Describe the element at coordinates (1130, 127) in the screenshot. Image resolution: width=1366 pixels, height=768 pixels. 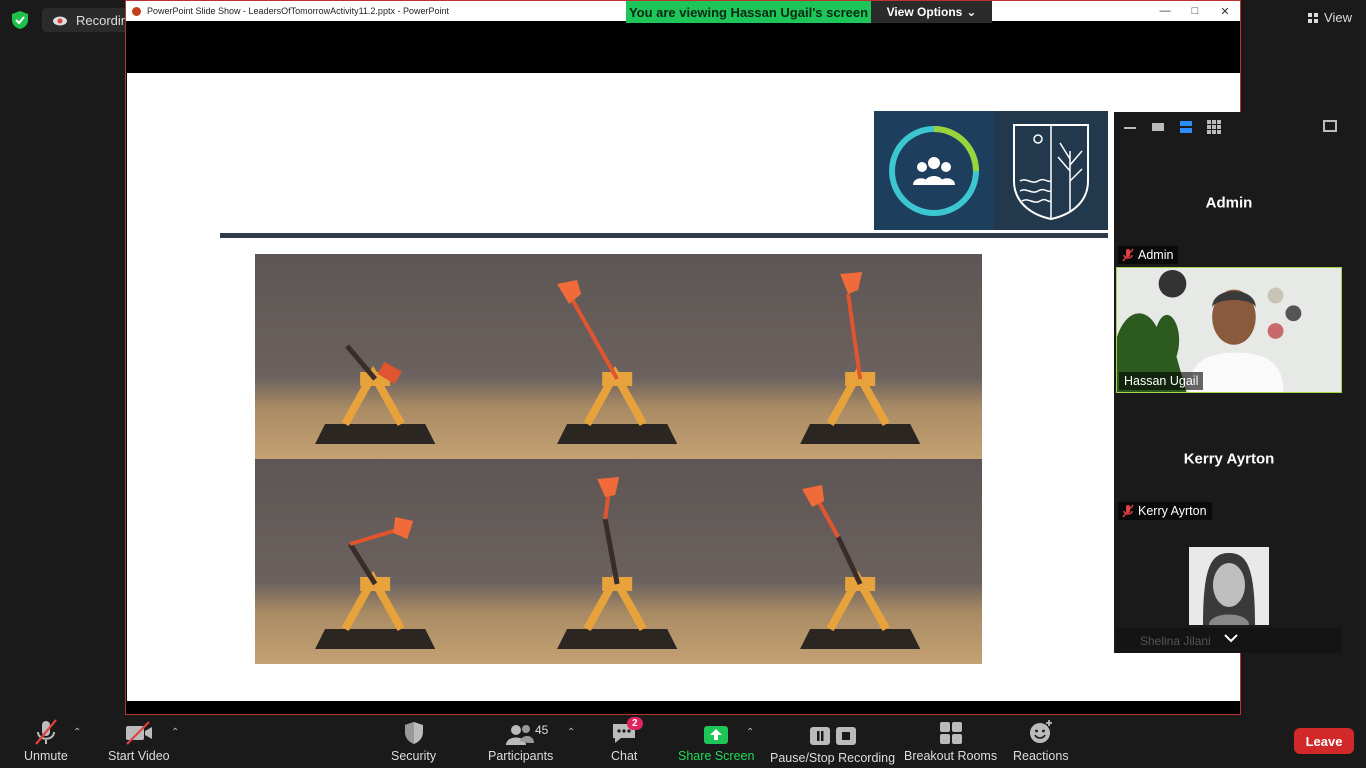
I see `minimize-panel-icon` at that location.